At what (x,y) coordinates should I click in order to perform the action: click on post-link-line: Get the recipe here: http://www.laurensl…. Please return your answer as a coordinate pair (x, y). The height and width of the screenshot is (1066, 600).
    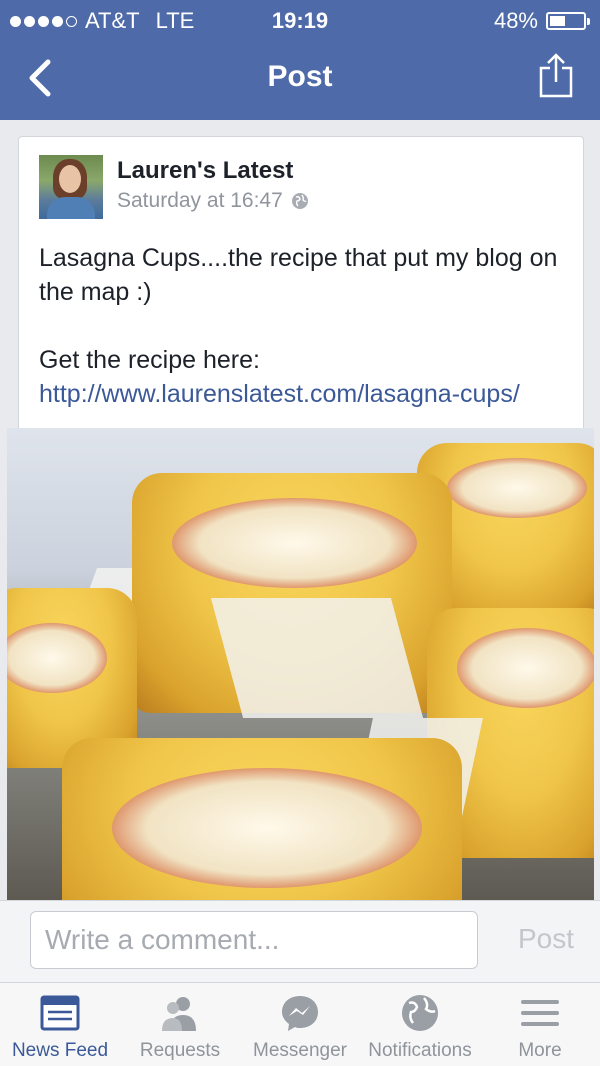
    Looking at the image, I should click on (304, 377).